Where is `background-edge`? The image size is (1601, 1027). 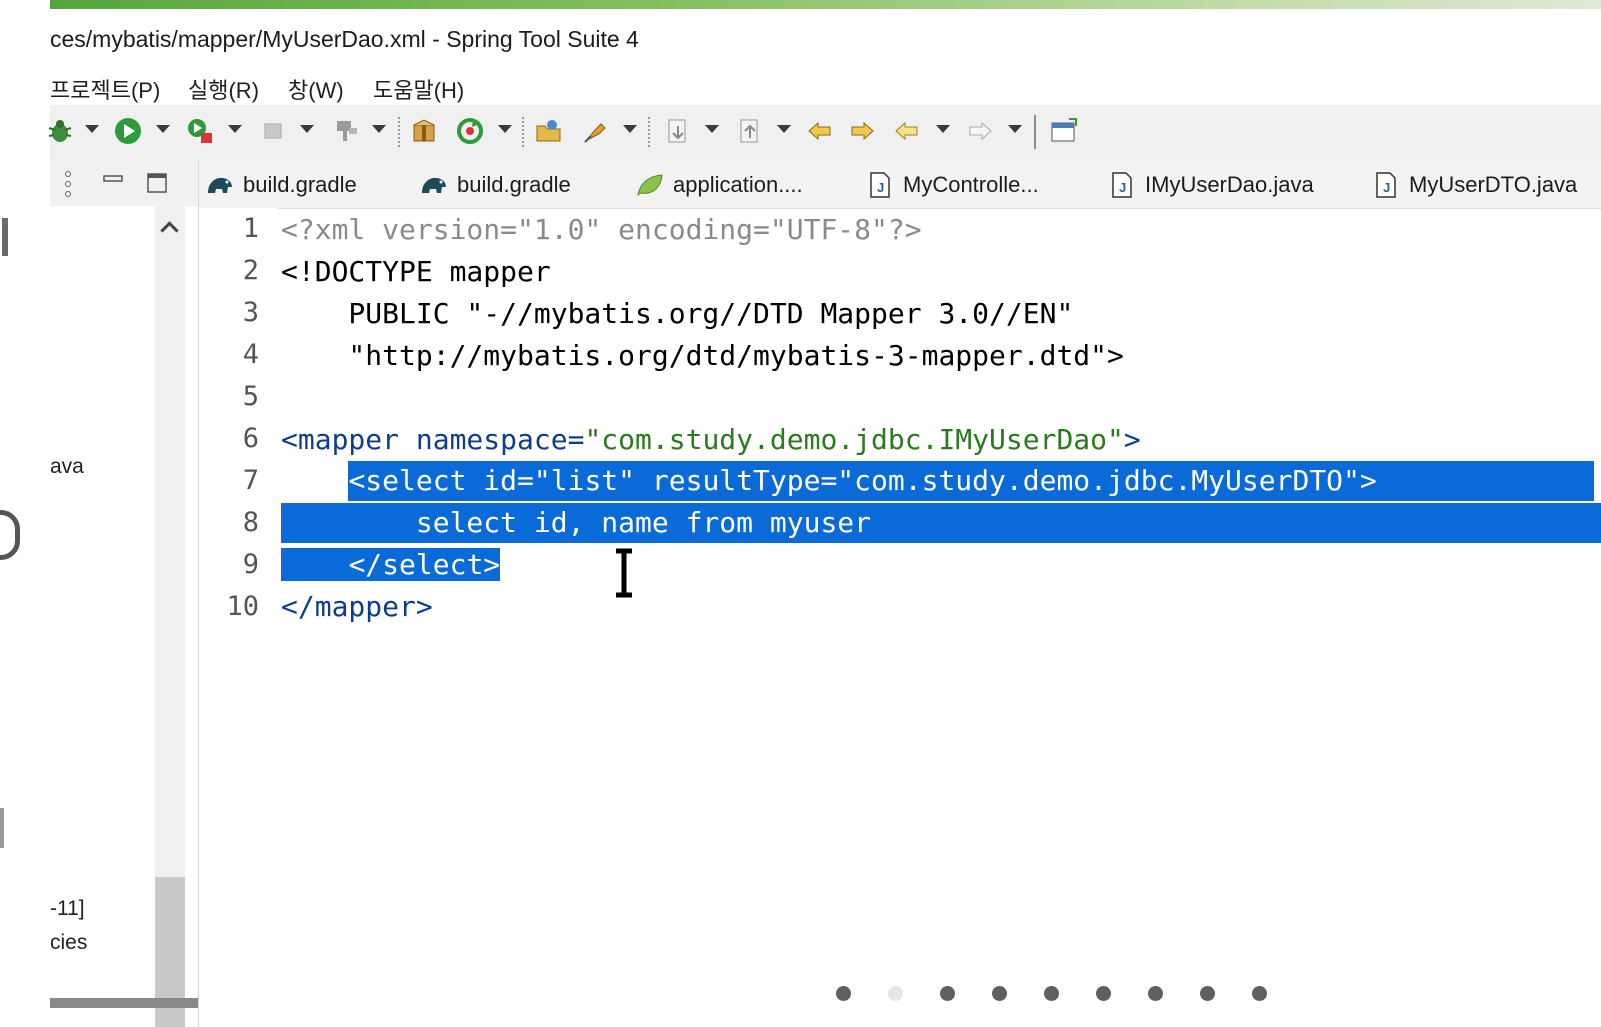
background-edge is located at coordinates (25, 513).